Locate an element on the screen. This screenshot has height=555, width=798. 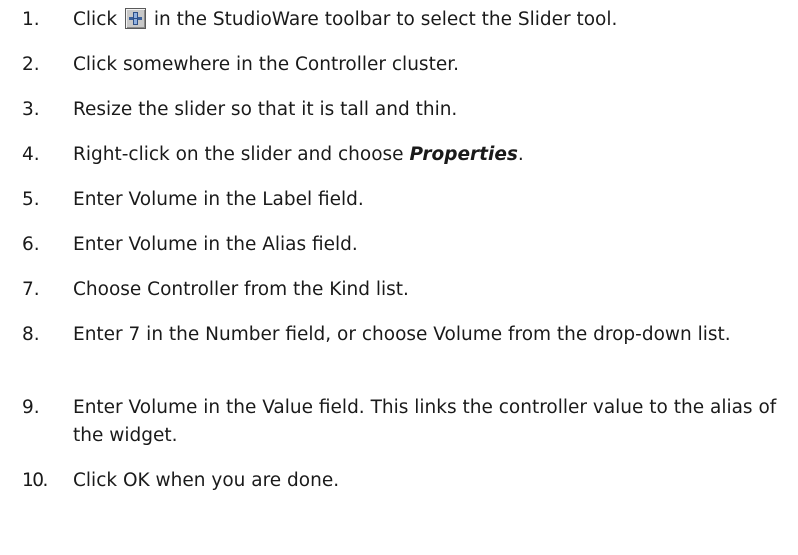
slider-tool-icon is located at coordinates (135, 18).